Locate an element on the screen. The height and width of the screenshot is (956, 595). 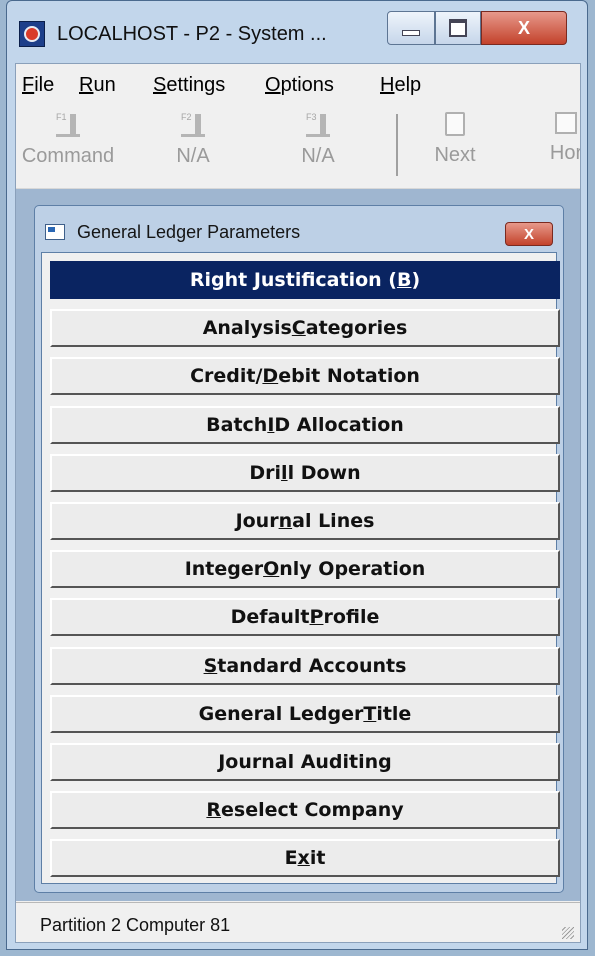
toolbar-button-f2: F2 N/A is located at coordinates (193, 148).